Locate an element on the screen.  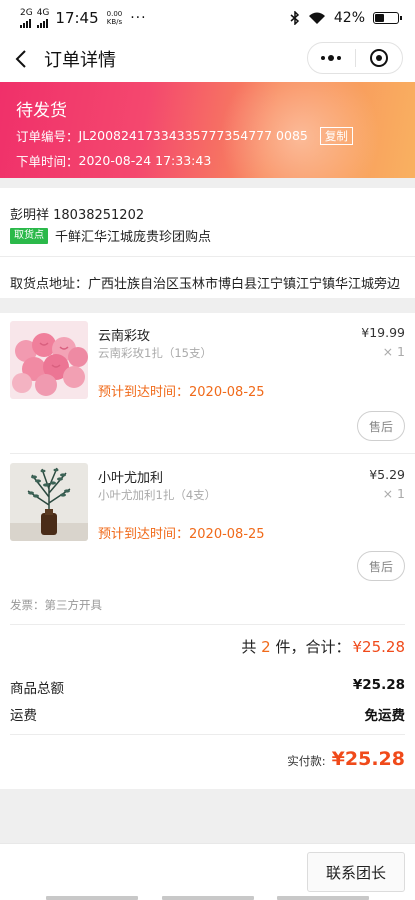
speed-value: 0.00 is located at coordinates (114, 14).